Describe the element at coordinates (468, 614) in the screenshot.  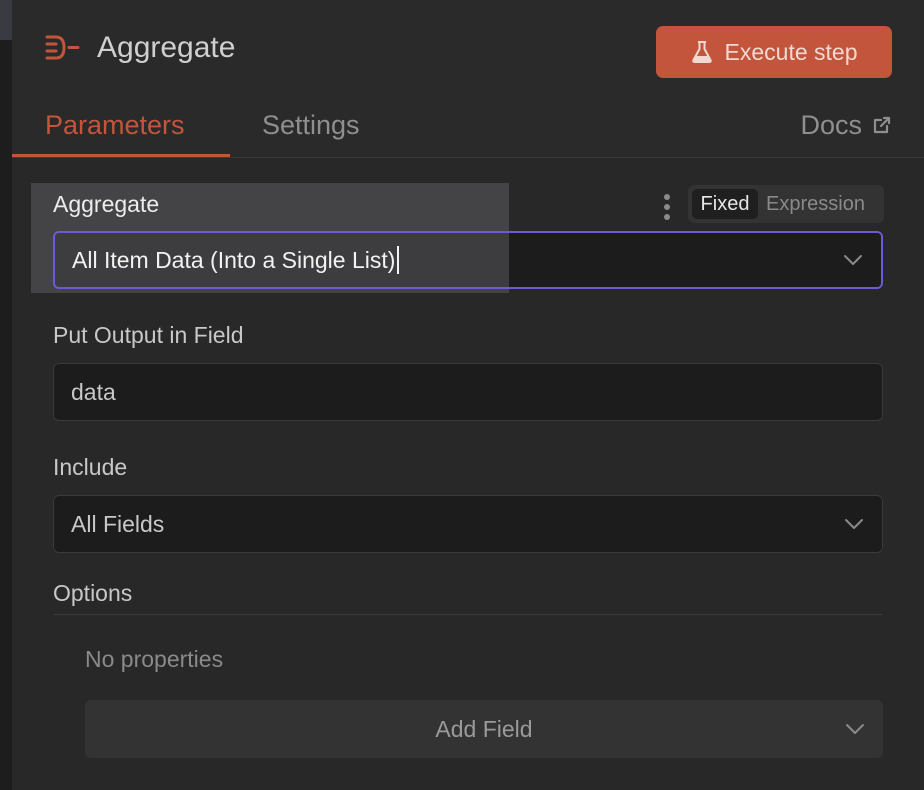
I see `options-divider` at that location.